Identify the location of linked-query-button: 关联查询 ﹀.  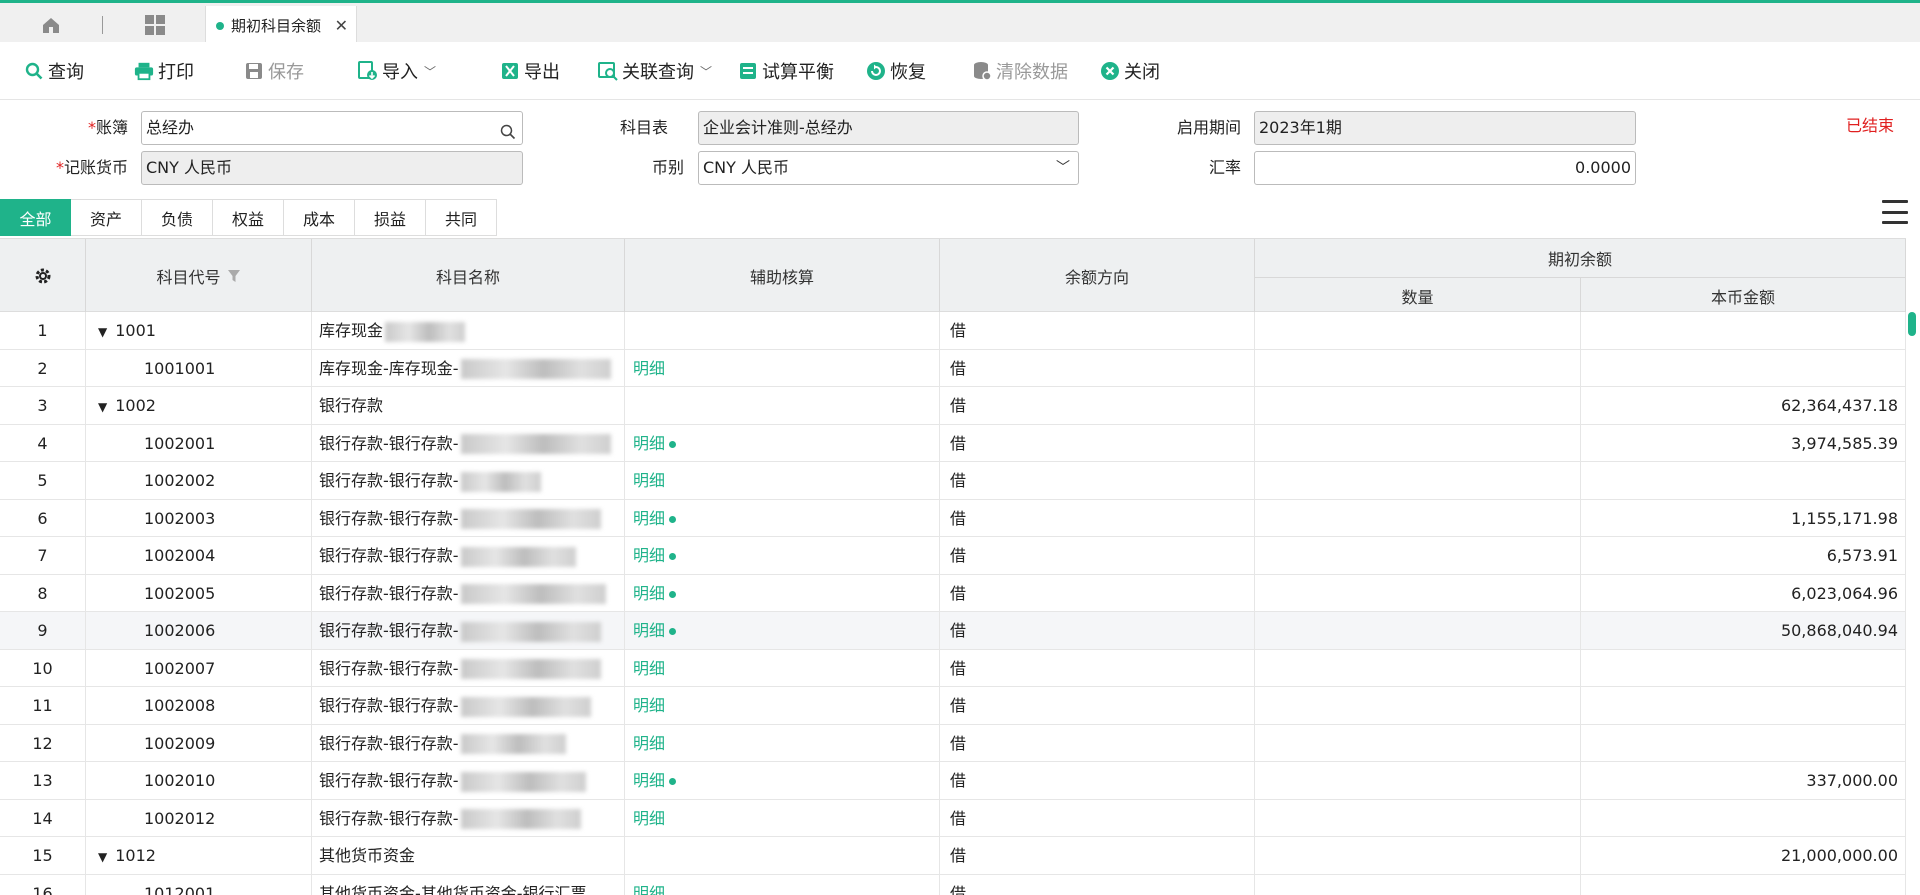
(655, 71).